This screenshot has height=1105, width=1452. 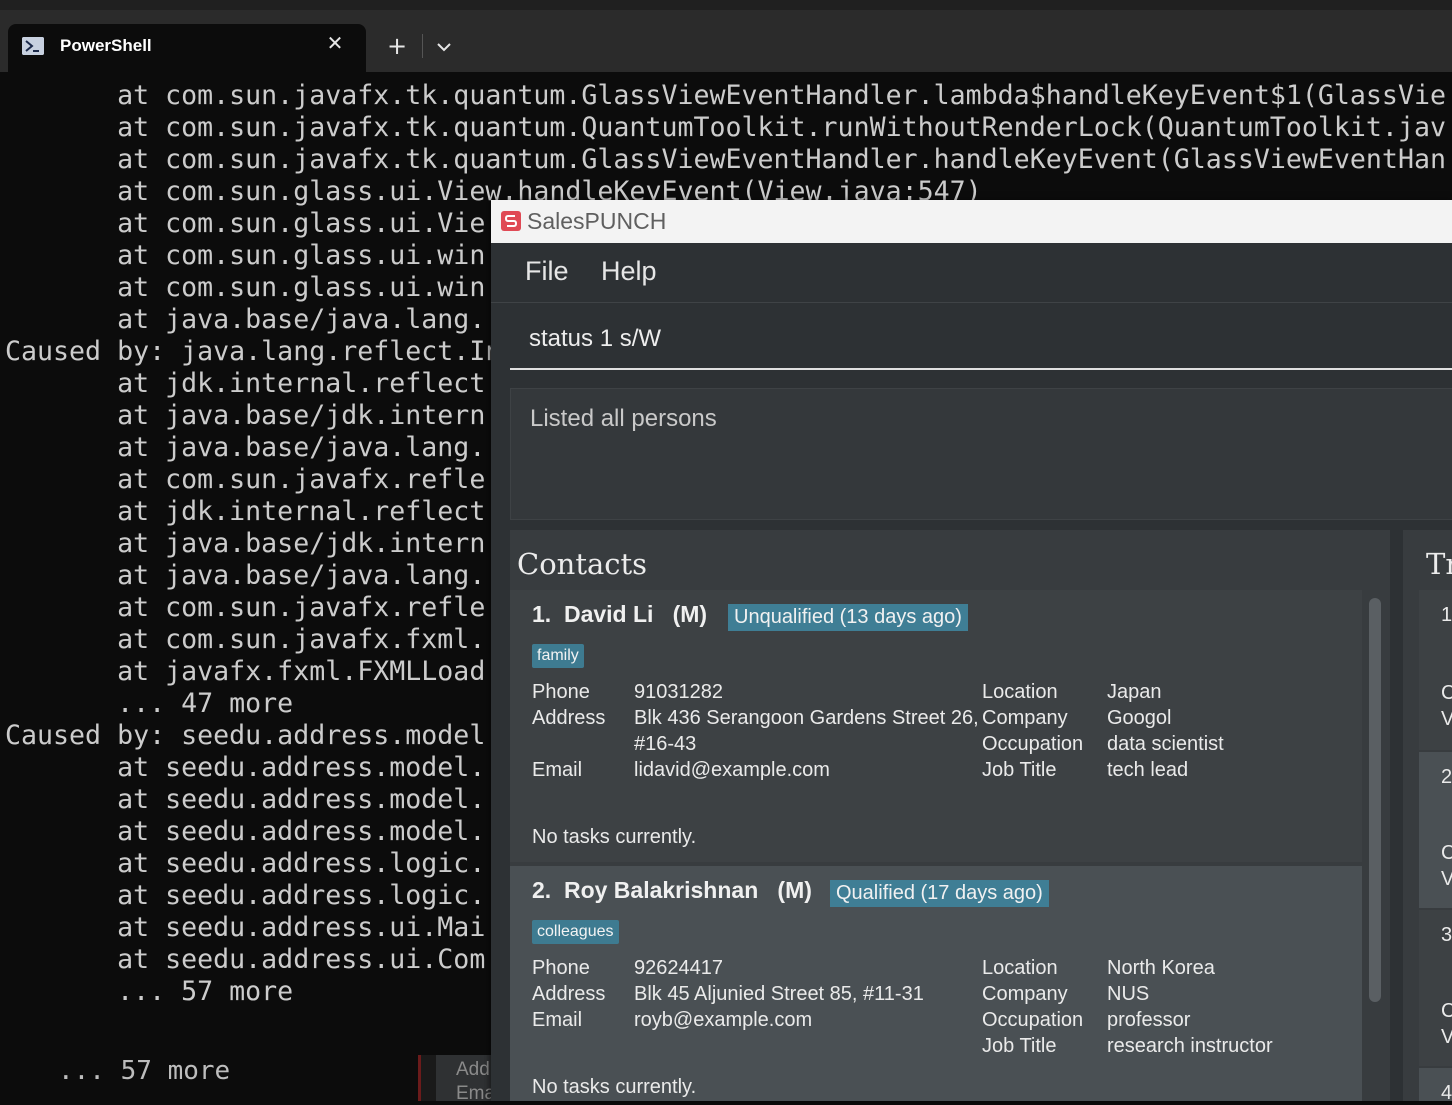 I want to click on task-card: 2 C V, so click(x=1435, y=830).